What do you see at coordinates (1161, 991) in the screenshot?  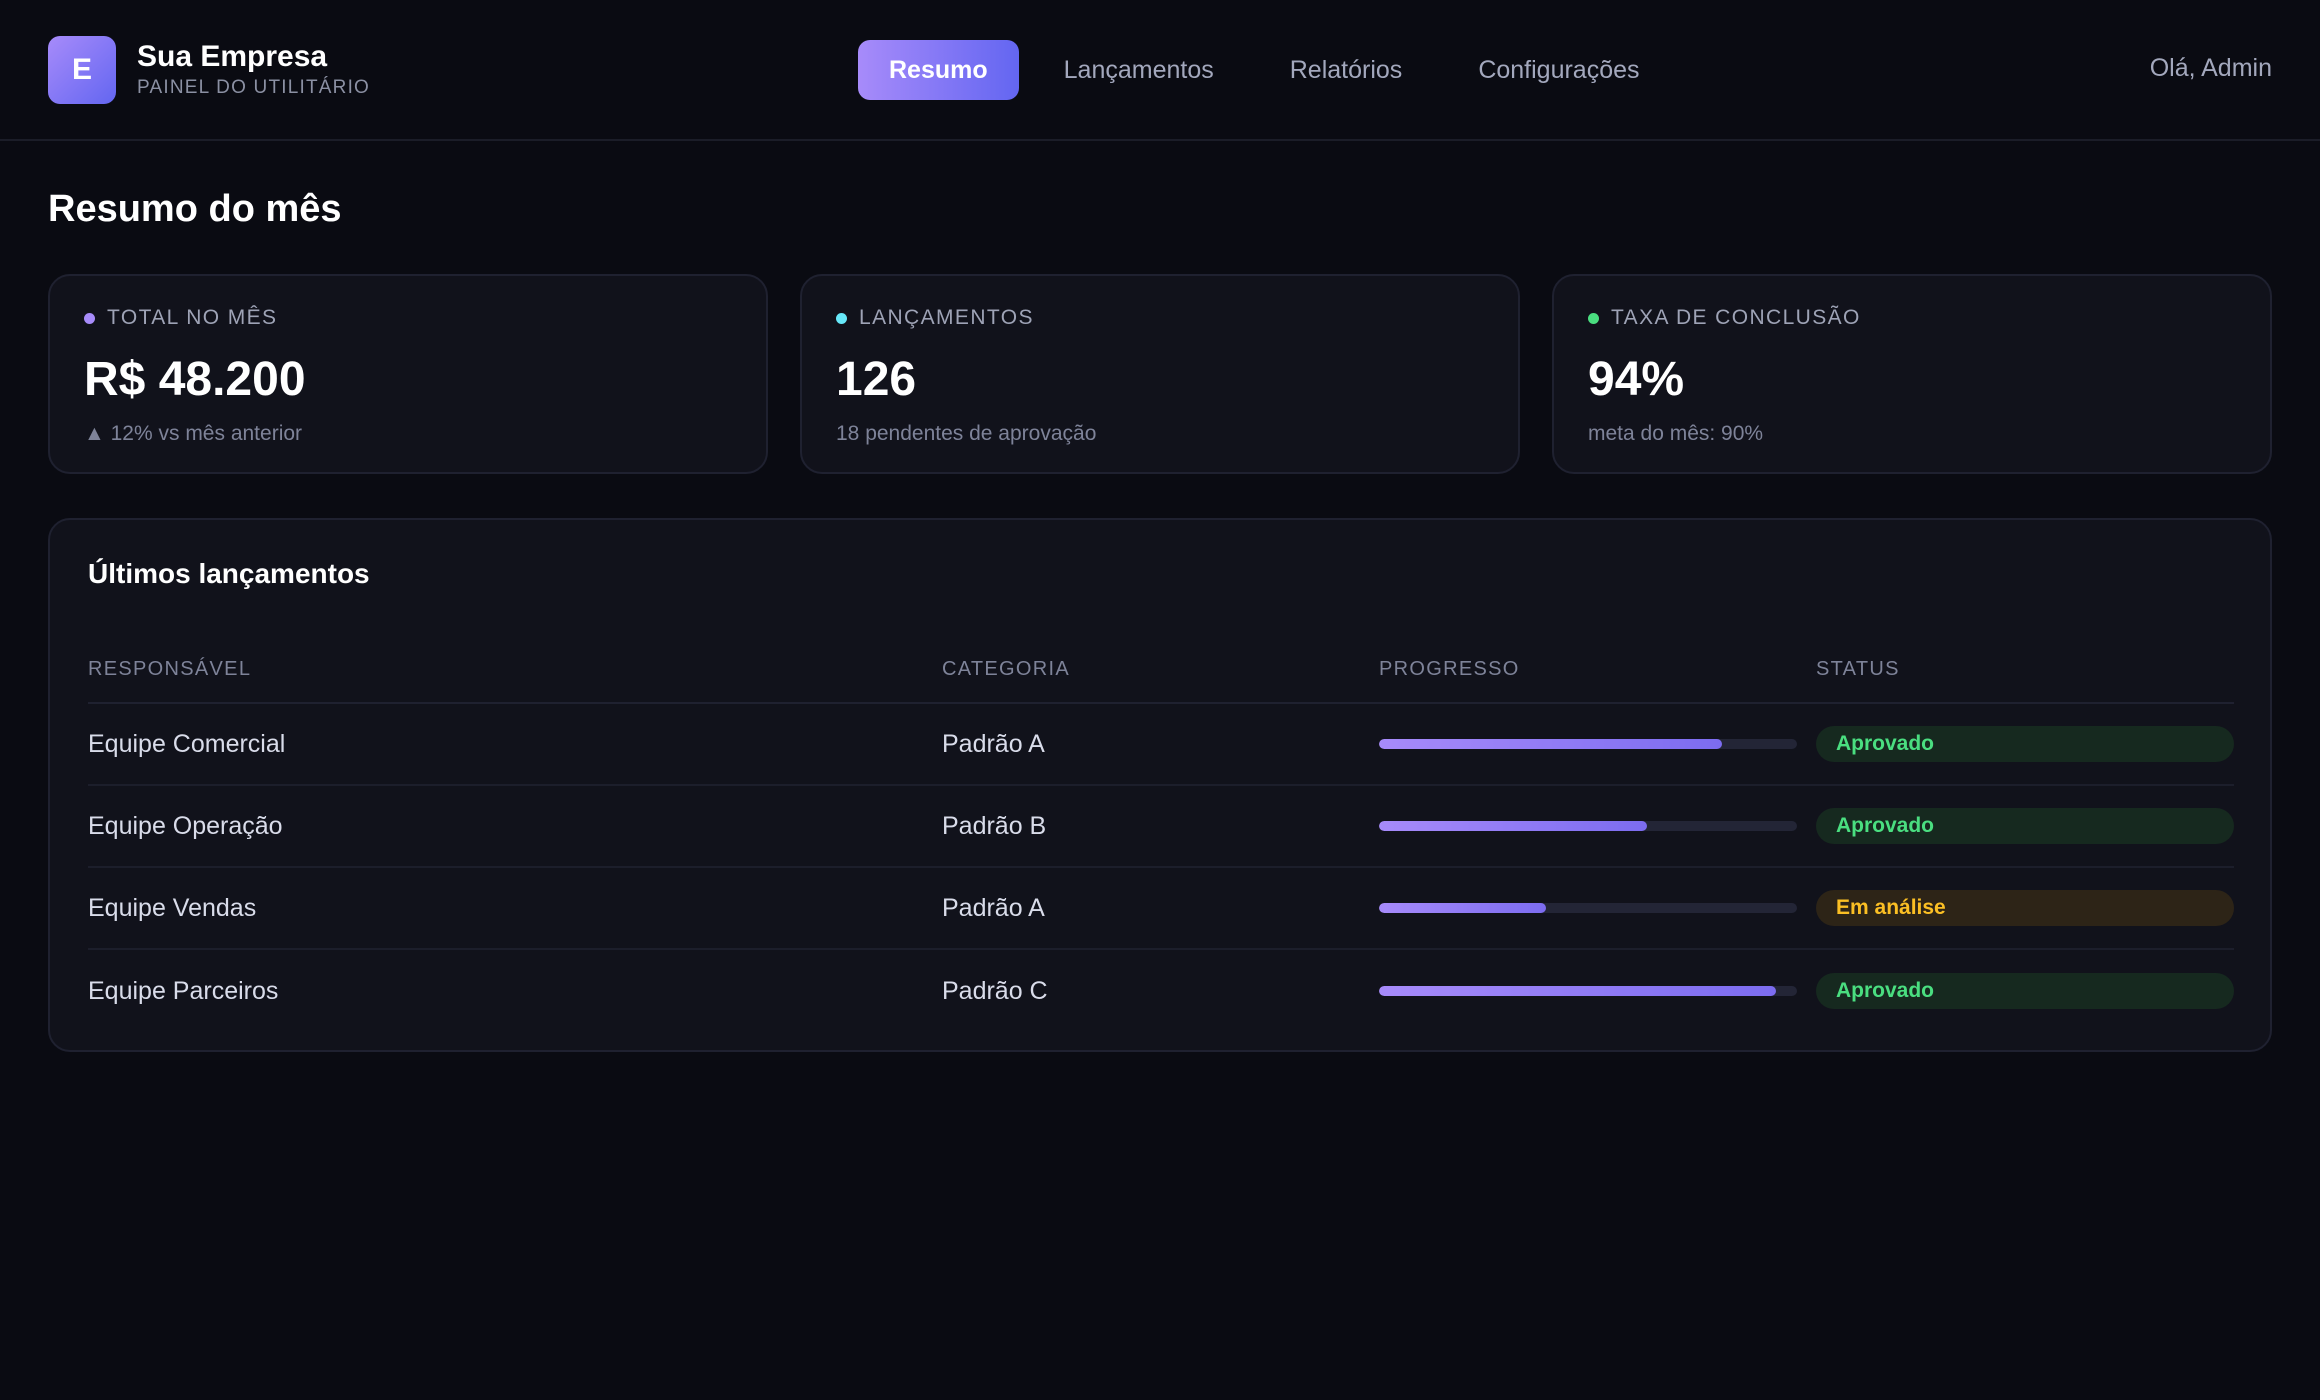 I see `table-row: Equipe Parceiros Padrão C Aprovado` at bounding box center [1161, 991].